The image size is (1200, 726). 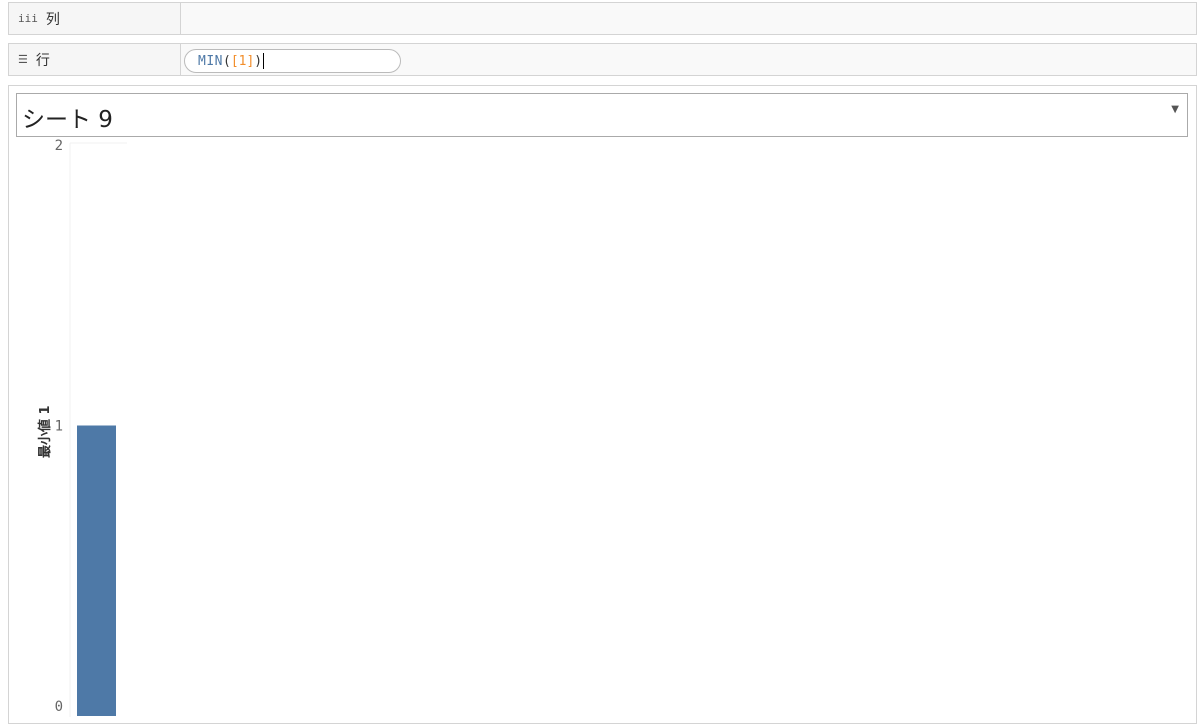 I want to click on pill-function: MIN, so click(x=210, y=61).